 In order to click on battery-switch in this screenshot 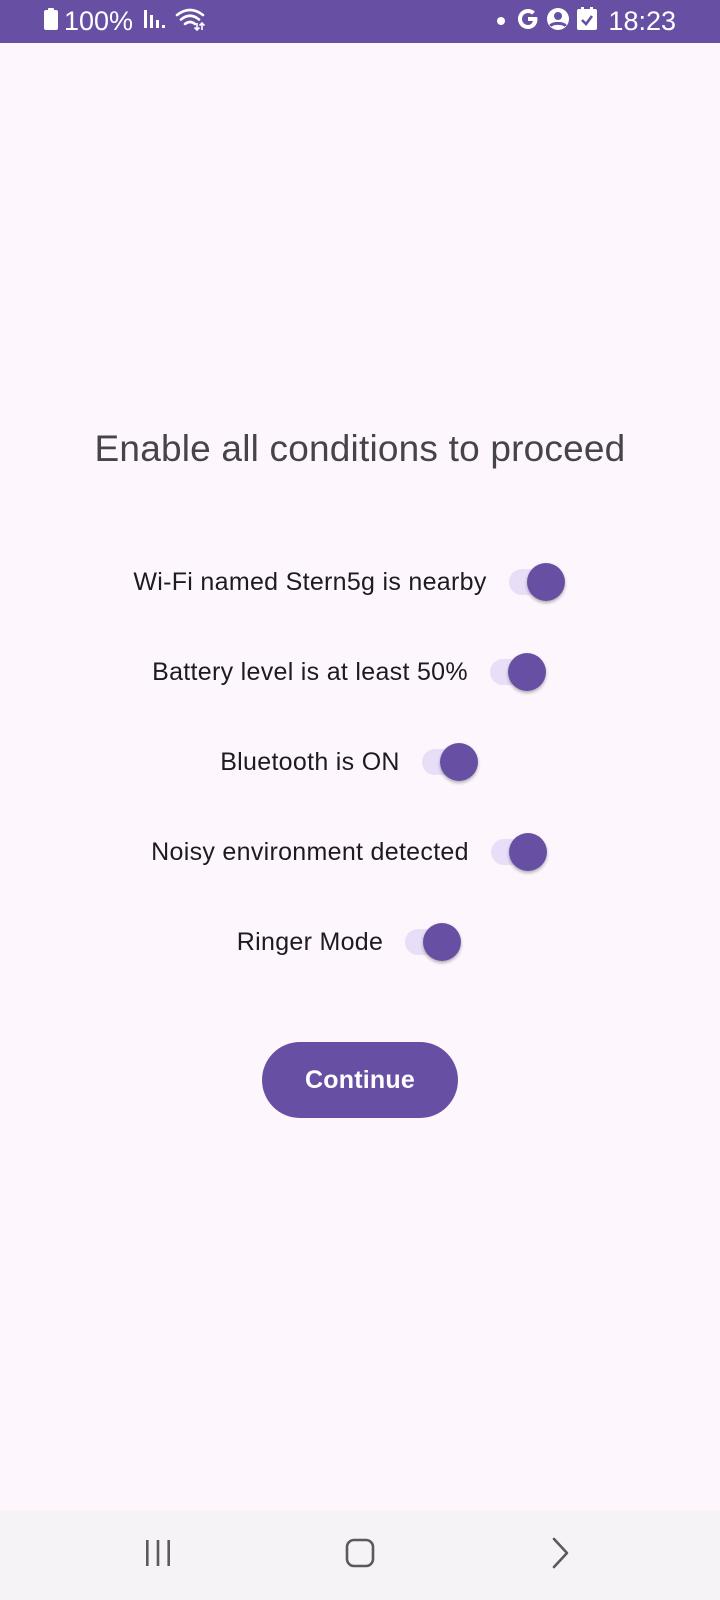, I will do `click(517, 672)`.